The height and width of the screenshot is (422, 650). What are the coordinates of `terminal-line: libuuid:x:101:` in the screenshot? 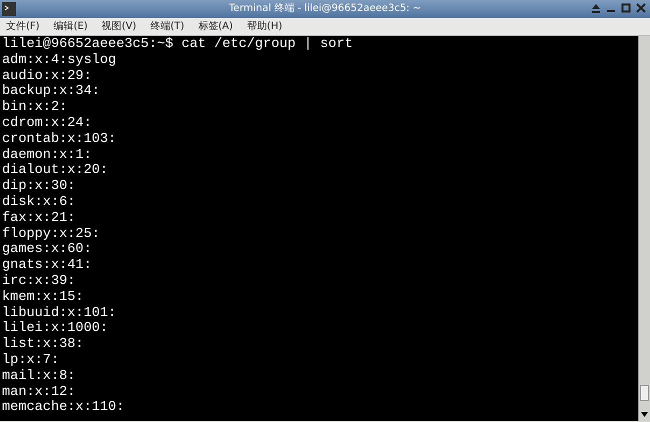 It's located at (60, 313).